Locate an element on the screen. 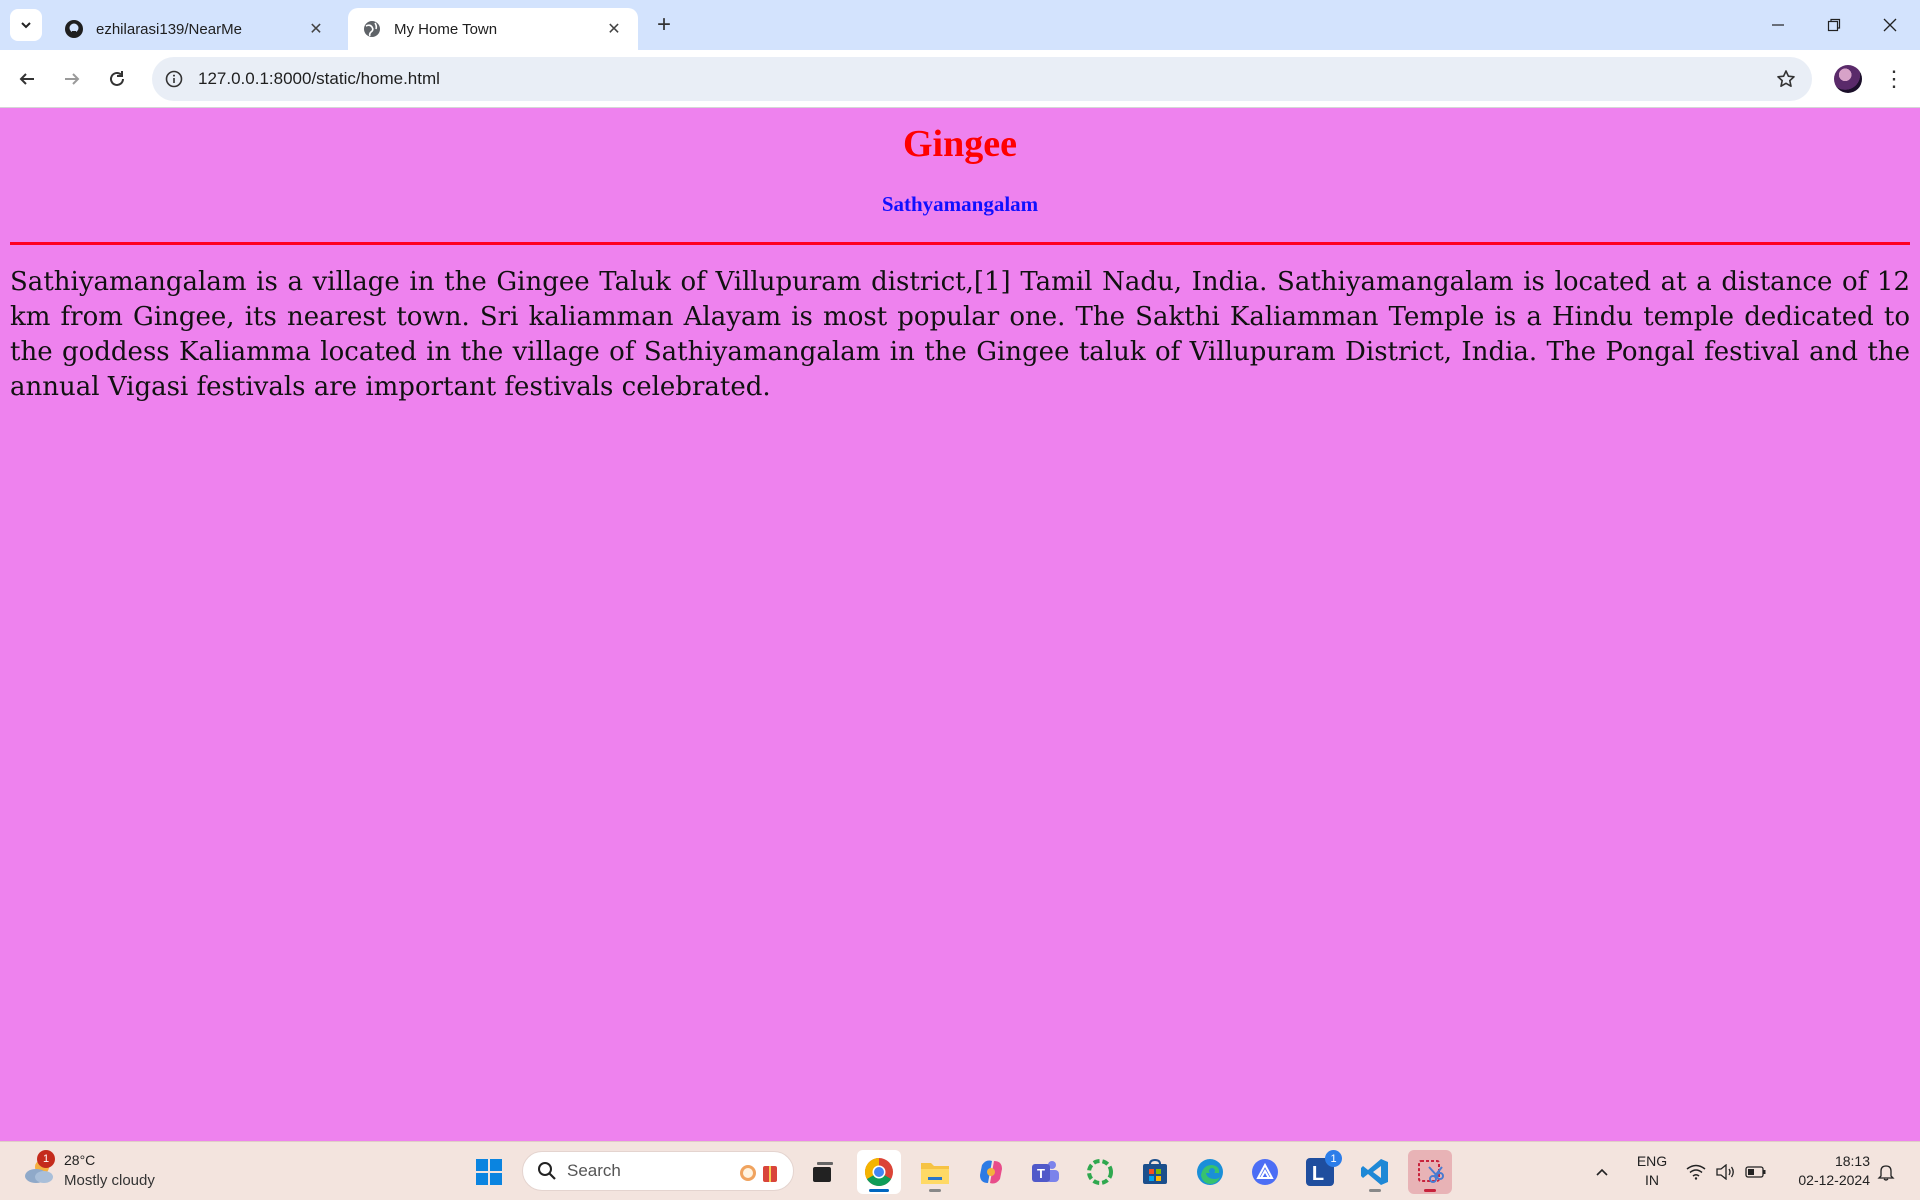 The width and height of the screenshot is (1920, 1200). new-tab-button: + is located at coordinates (664, 25).